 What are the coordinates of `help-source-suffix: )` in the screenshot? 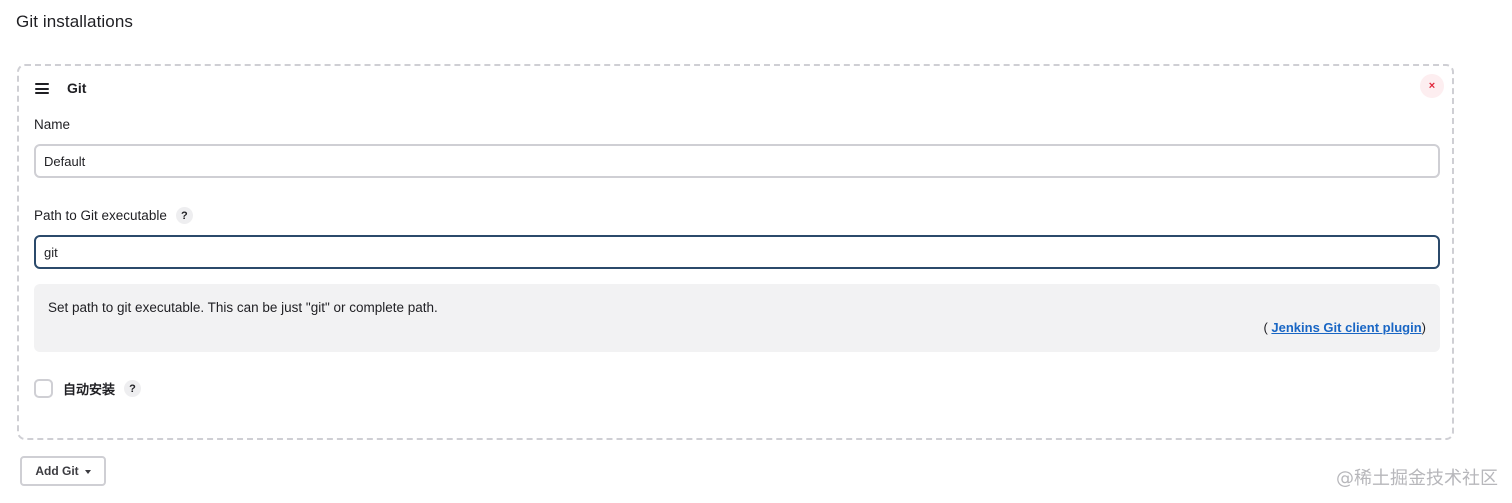 It's located at (1423, 327).